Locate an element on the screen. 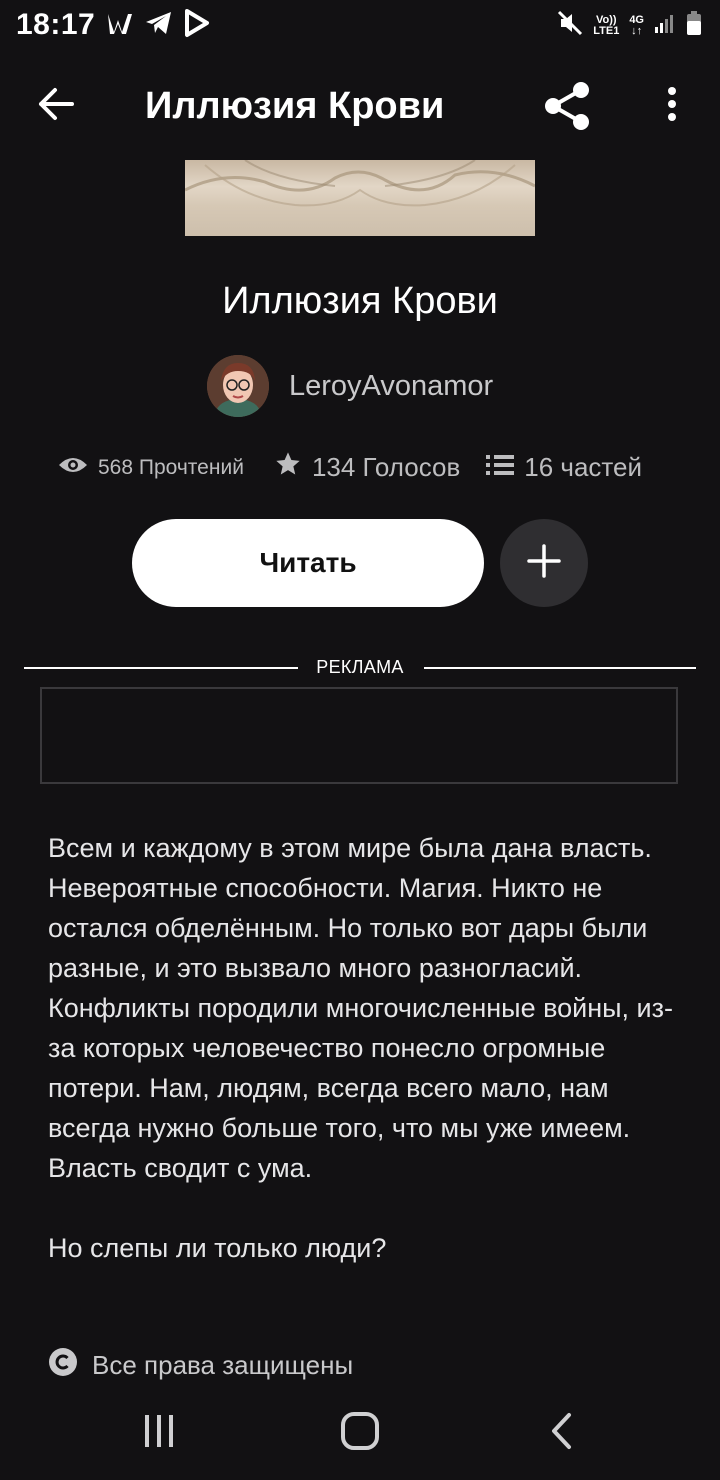 The width and height of the screenshot is (720, 1480). reads-stat: 568 Прочтений is located at coordinates (151, 468).